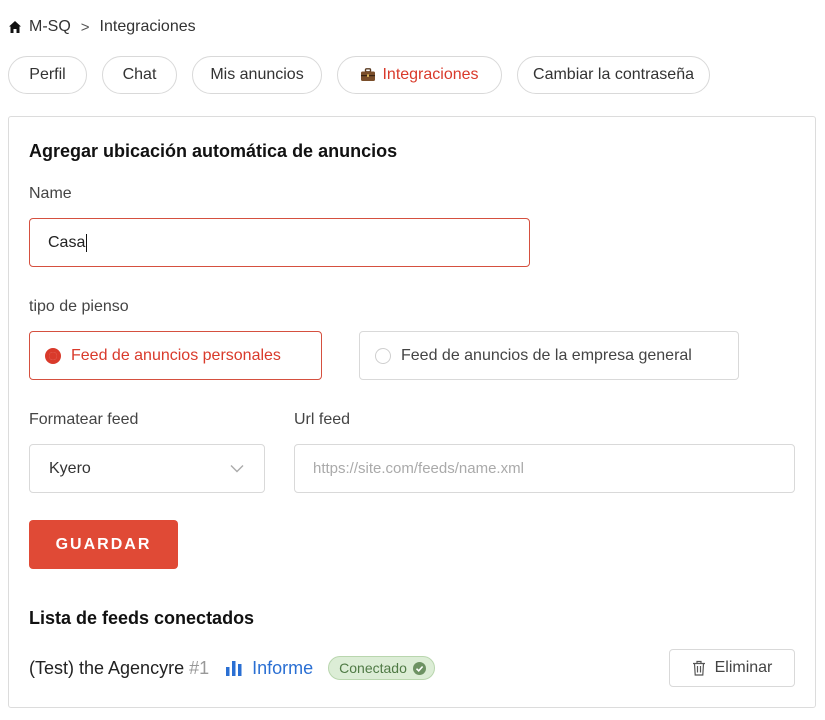 This screenshot has width=825, height=720. Describe the element at coordinates (257, 75) in the screenshot. I see `tab-mis-anuncios: Mis anuncios` at that location.